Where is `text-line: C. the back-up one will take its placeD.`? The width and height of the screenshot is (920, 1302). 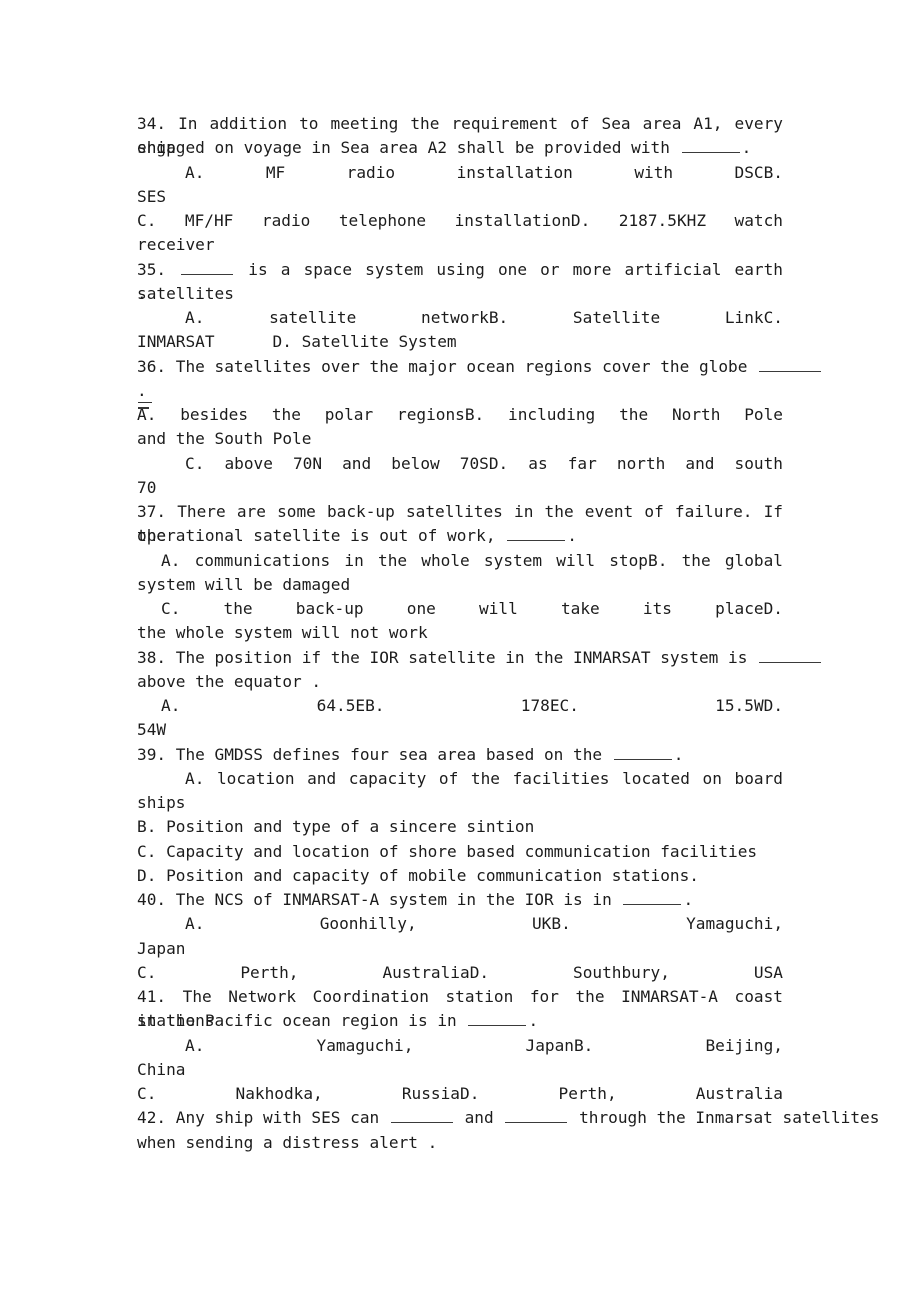
text-line: C. the back-up one will take its placeD. is located at coordinates (460, 609).